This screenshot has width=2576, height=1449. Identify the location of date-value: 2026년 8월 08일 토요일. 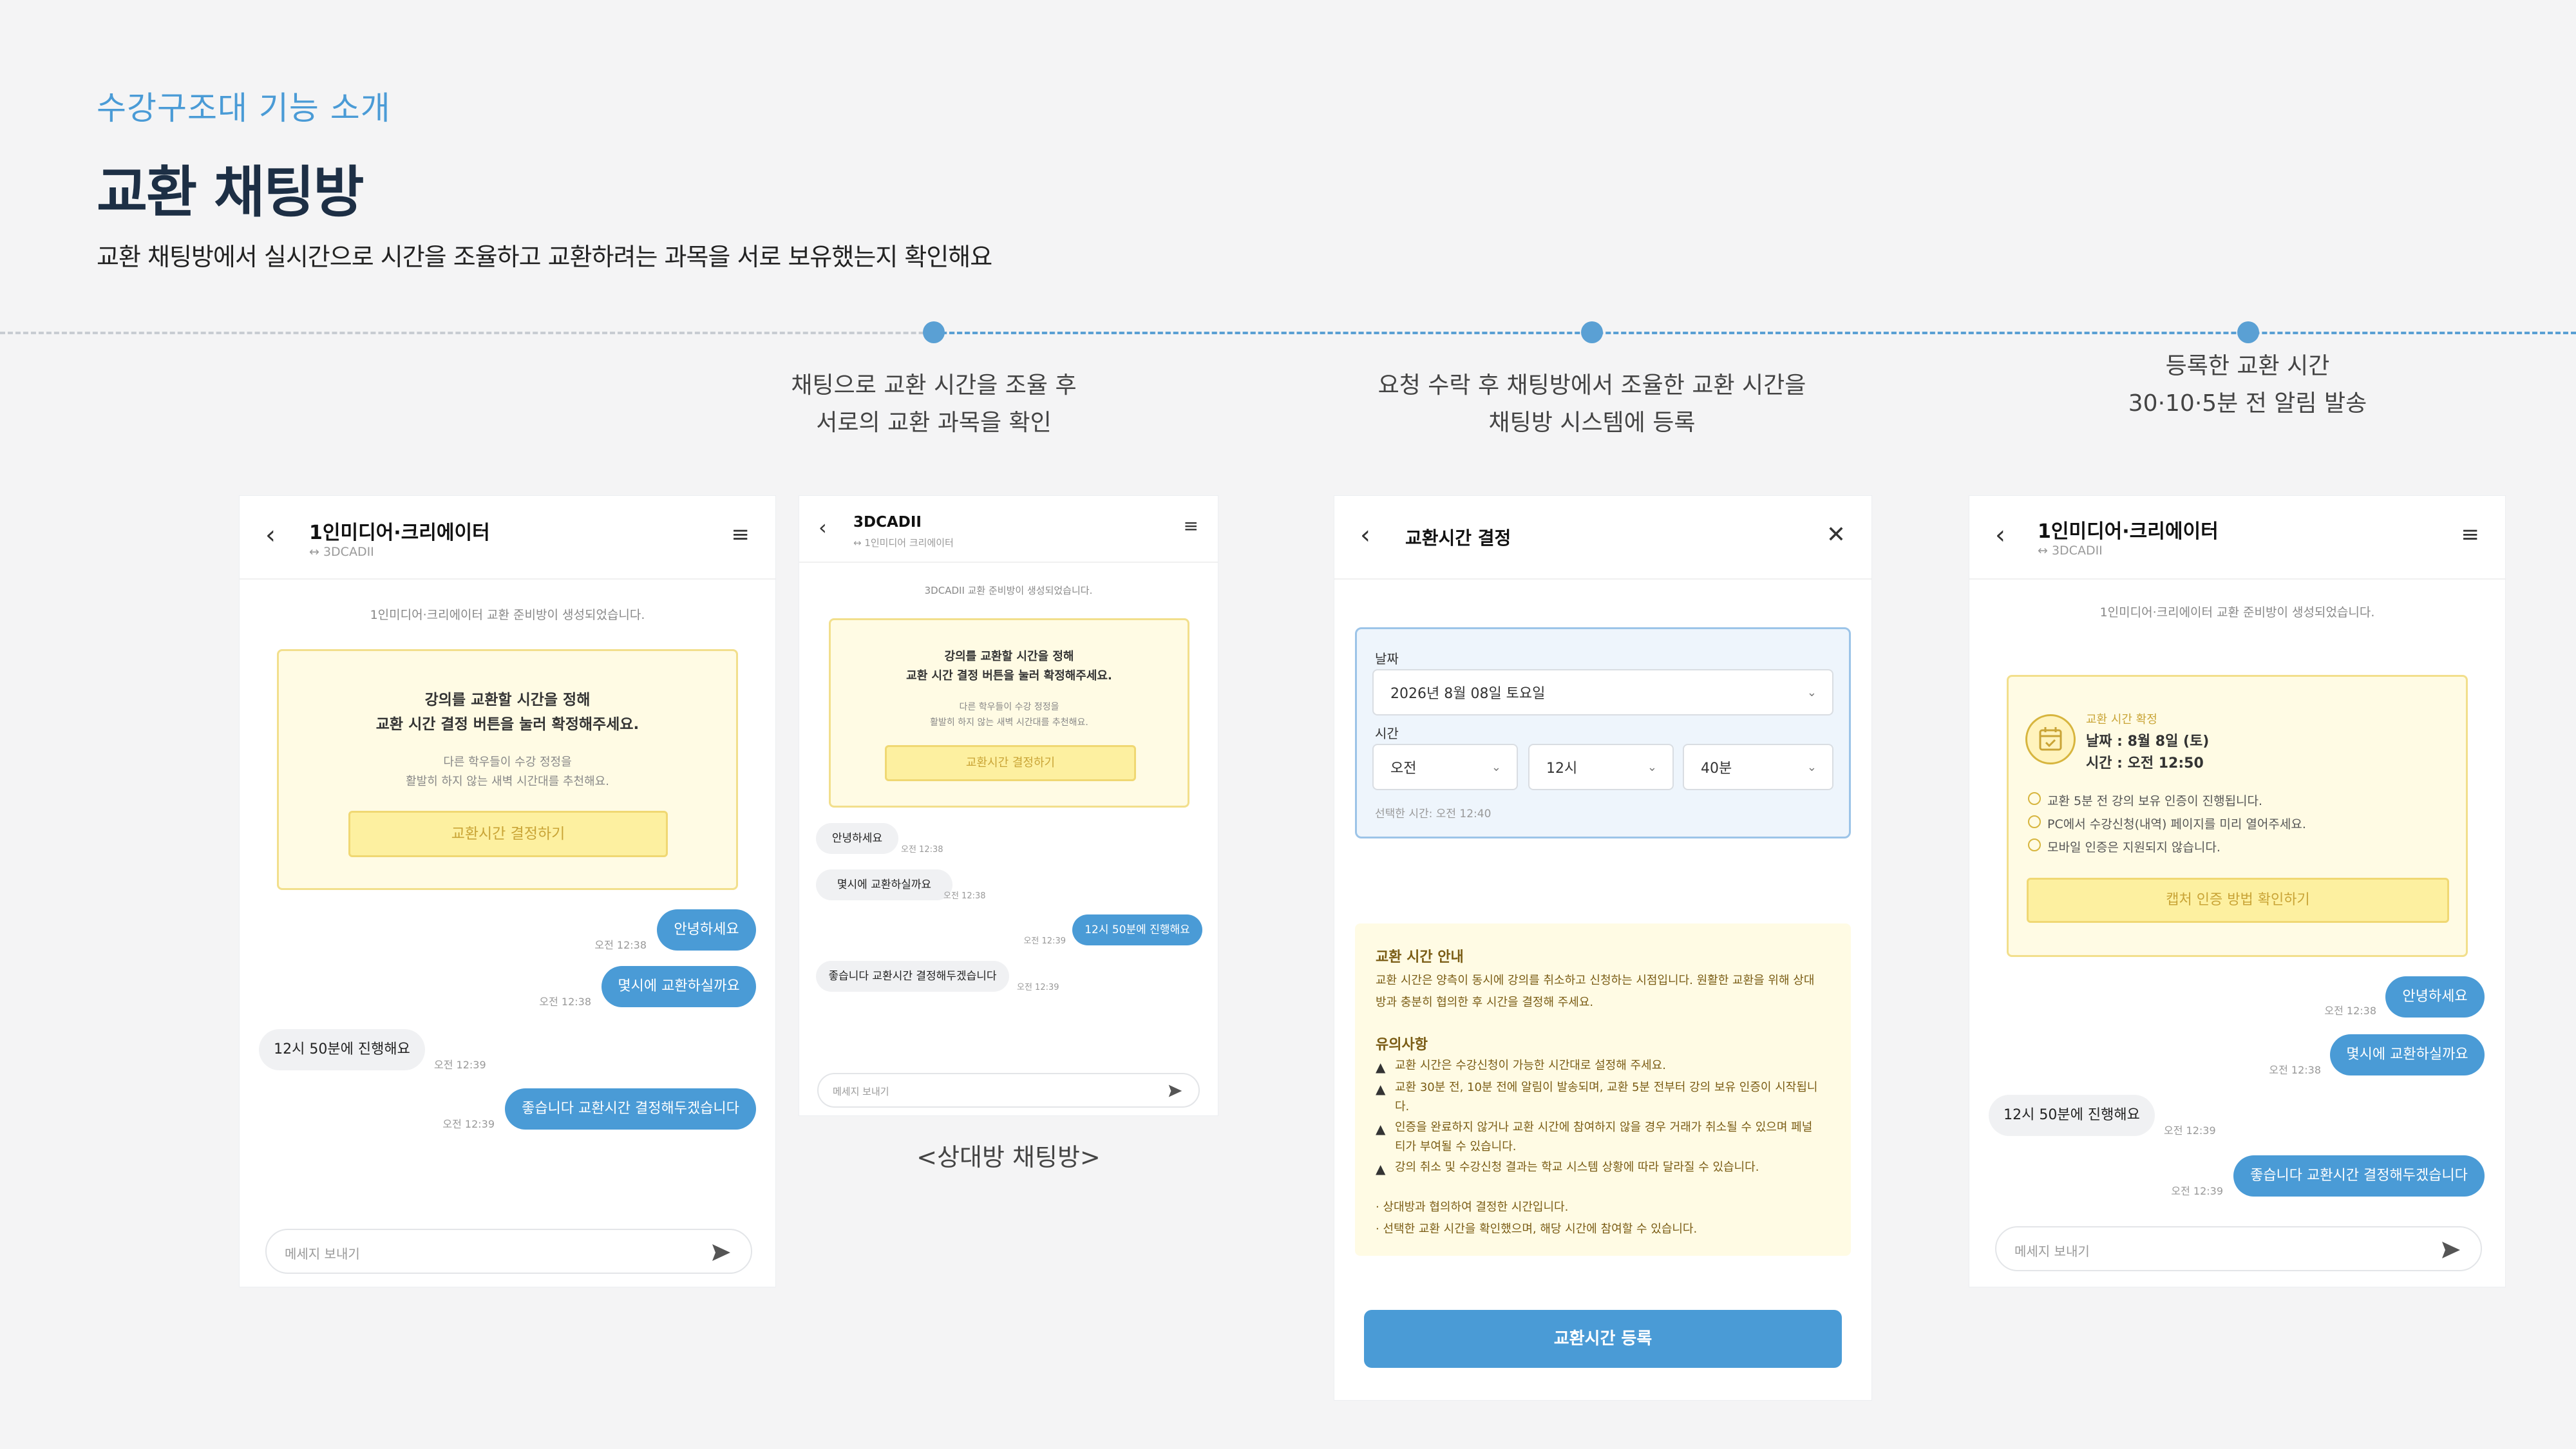
(1468, 694).